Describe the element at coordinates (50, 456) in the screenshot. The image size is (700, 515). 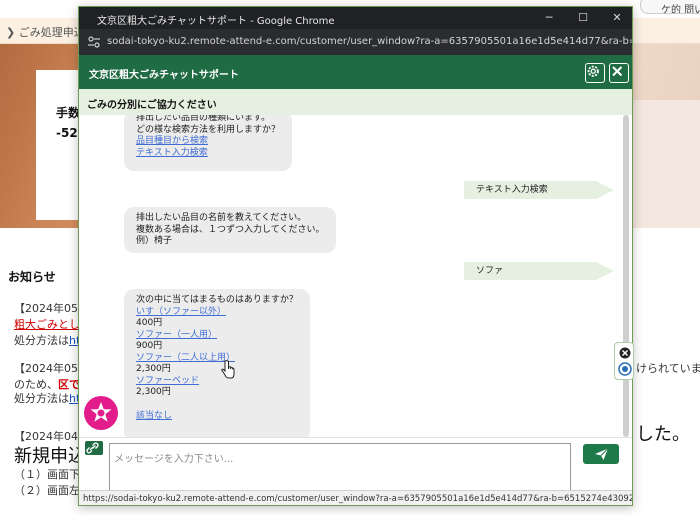
I see `big-heading-left: 新規申込` at that location.